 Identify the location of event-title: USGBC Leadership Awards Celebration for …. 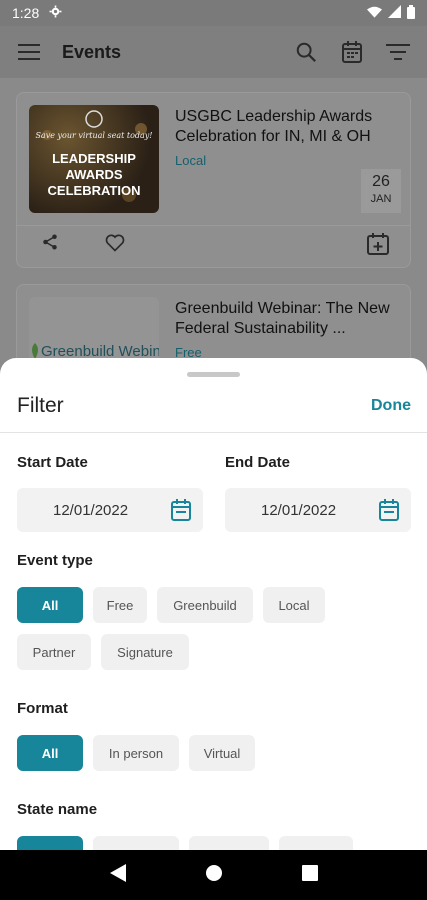
(287, 127).